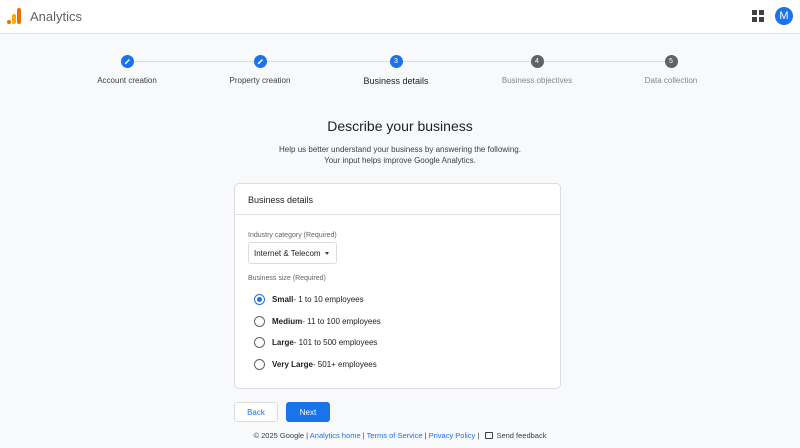 Image resolution: width=800 pixels, height=448 pixels. What do you see at coordinates (259, 299) in the screenshot?
I see `radio-button-checked` at bounding box center [259, 299].